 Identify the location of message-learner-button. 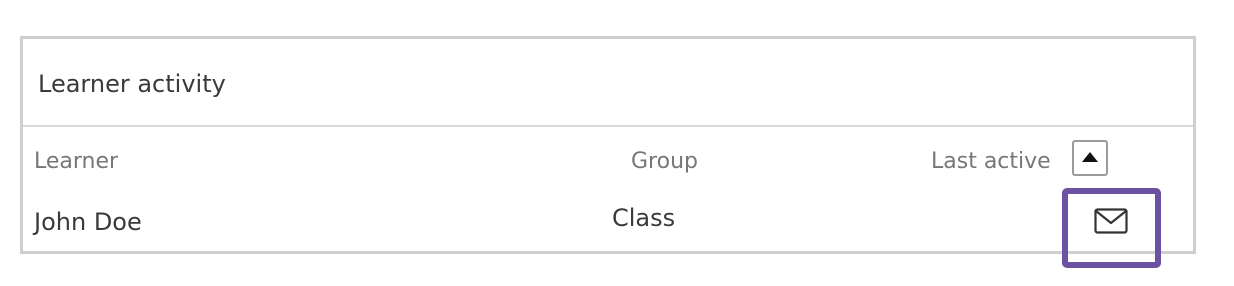
(1111, 221).